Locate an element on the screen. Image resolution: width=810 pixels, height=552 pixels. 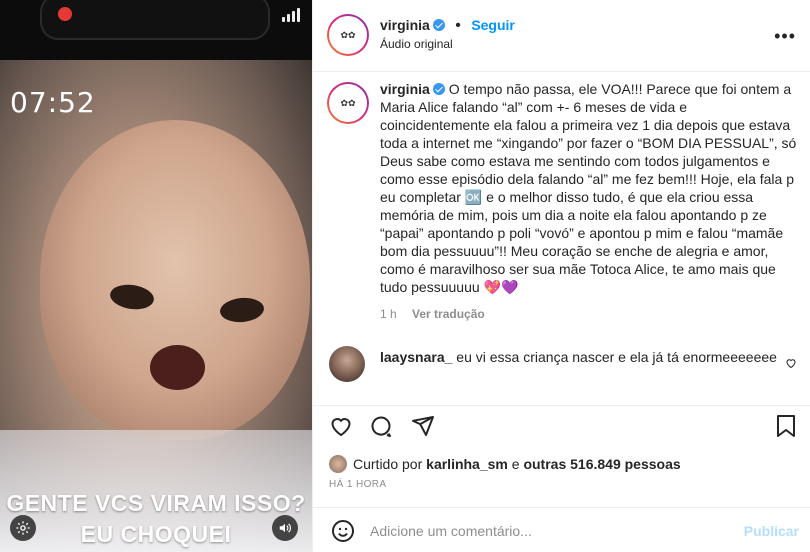
profile-avatar: ✿✿ is located at coordinates (348, 35).